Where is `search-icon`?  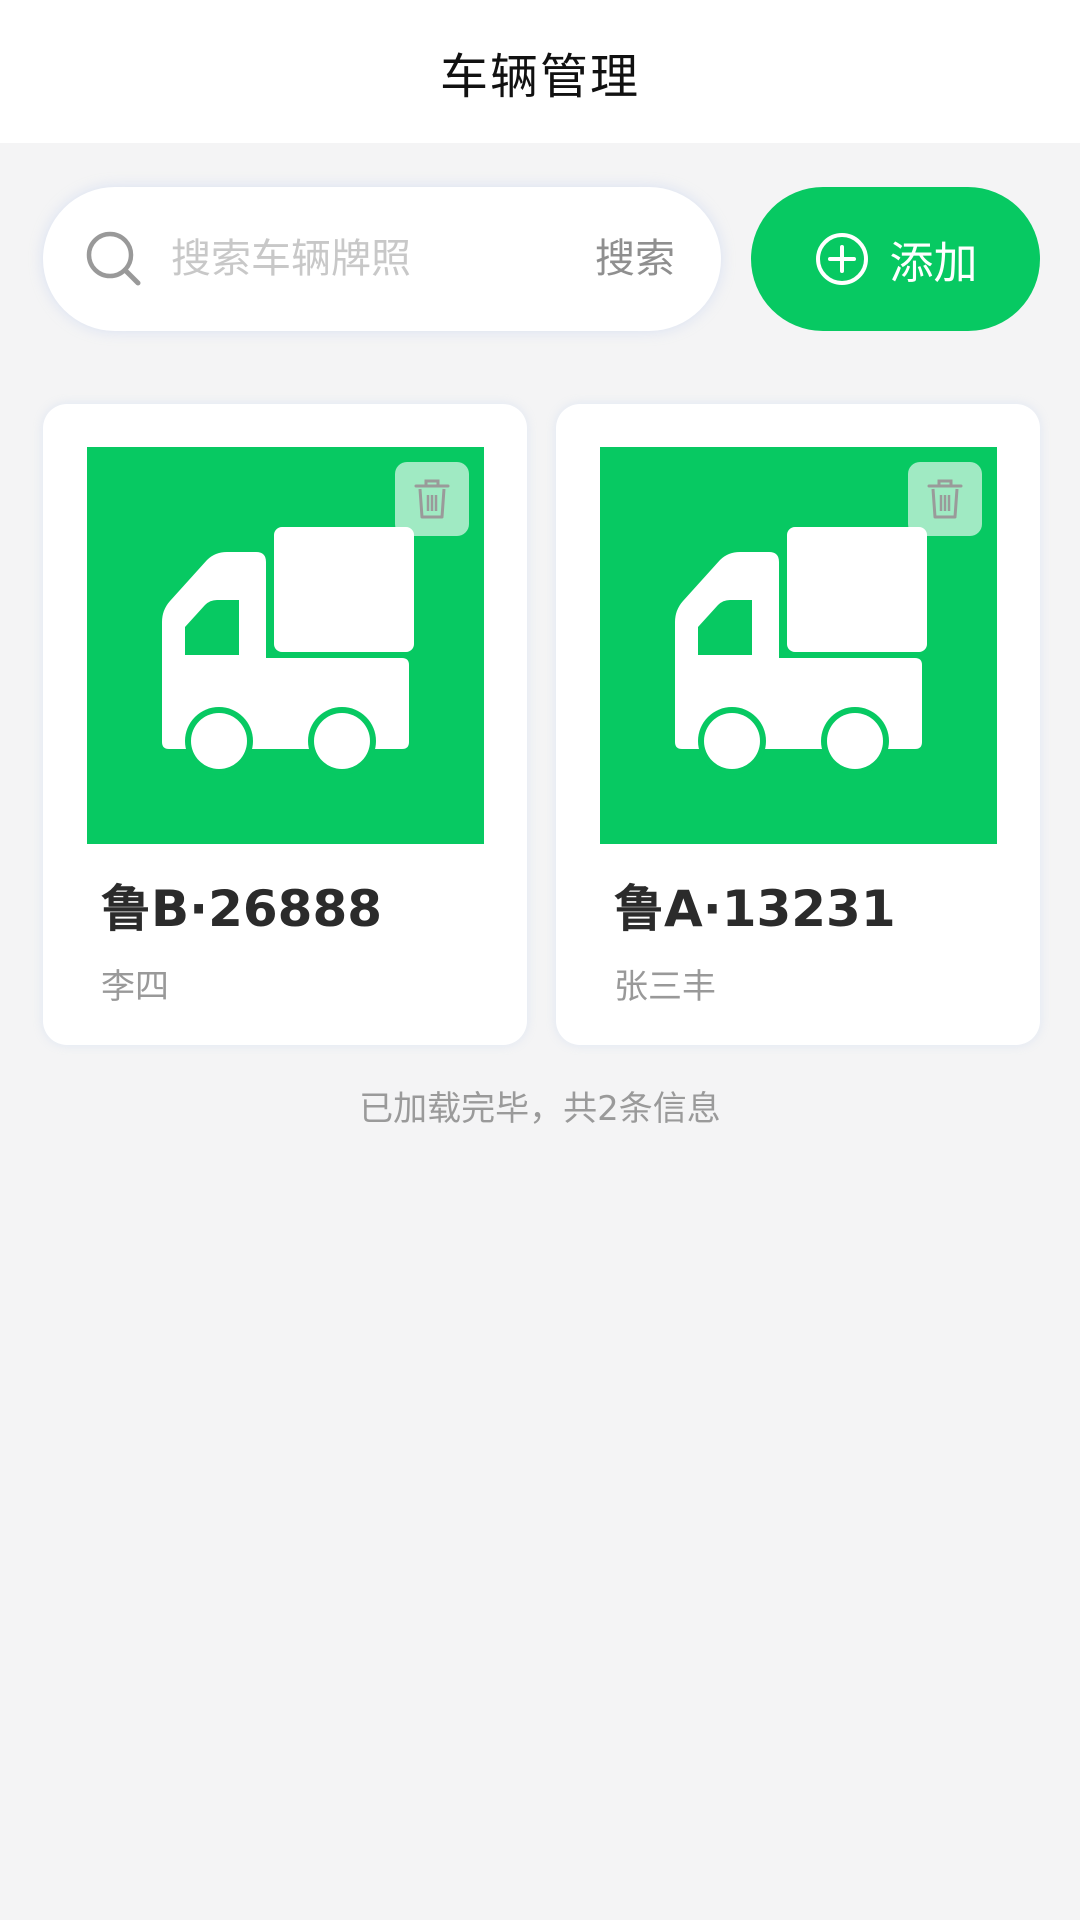
search-icon is located at coordinates (113, 258).